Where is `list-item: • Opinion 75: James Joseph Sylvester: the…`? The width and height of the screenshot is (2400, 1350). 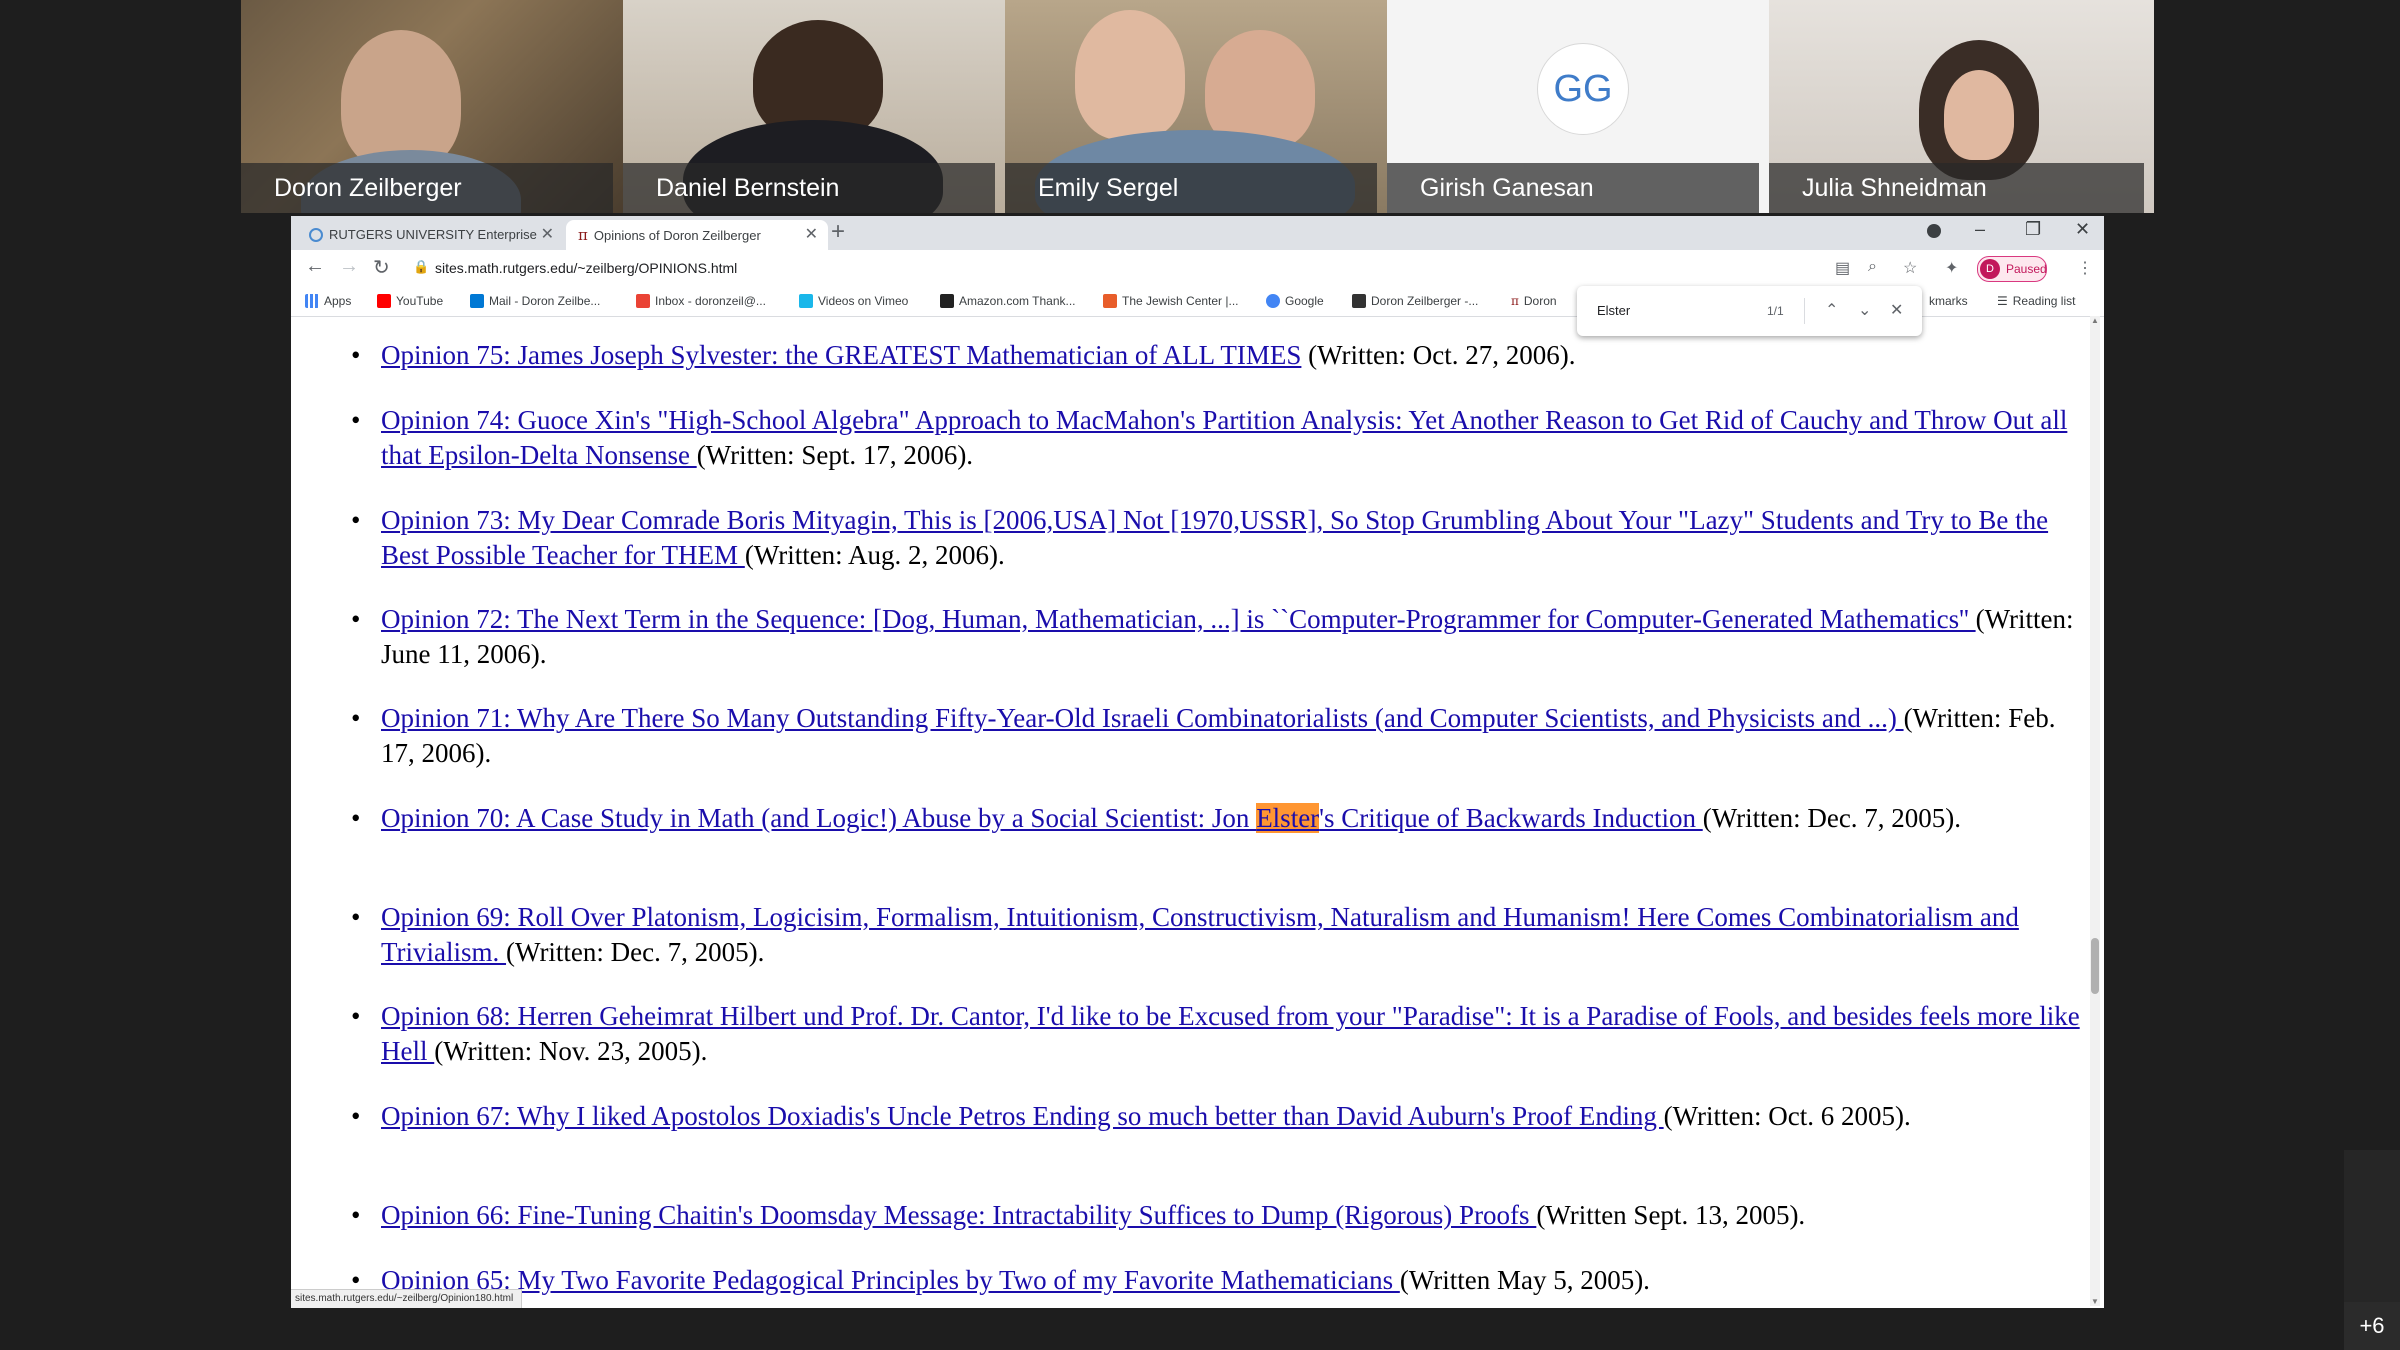
list-item: • Opinion 75: James Joseph Sylvester: the… is located at coordinates (963, 355).